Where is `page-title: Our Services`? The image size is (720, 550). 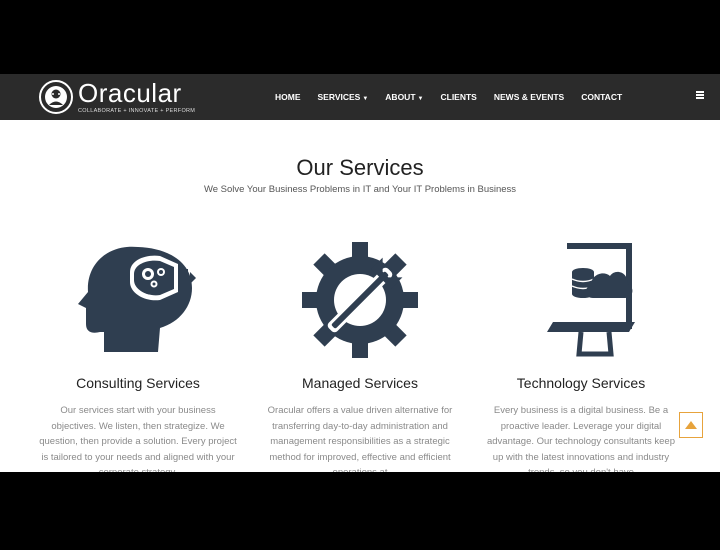
page-title: Our Services is located at coordinates (360, 167).